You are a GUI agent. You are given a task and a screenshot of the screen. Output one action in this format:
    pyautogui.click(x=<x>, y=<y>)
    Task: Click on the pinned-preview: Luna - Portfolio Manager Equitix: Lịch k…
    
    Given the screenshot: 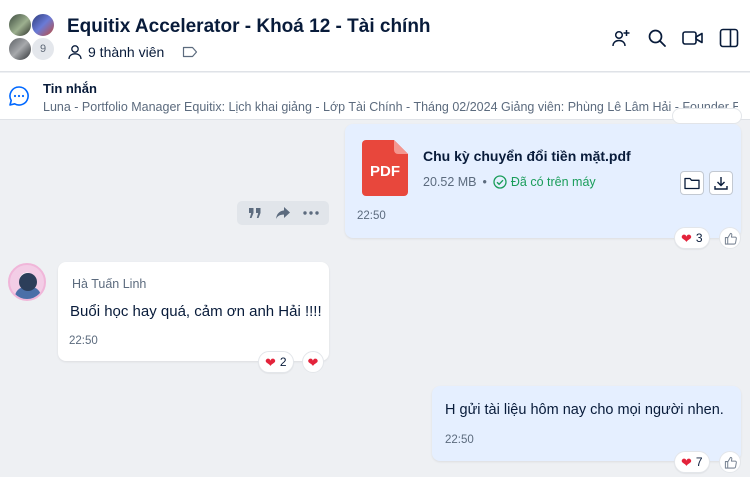 What is the action you would take?
    pyautogui.click(x=390, y=107)
    